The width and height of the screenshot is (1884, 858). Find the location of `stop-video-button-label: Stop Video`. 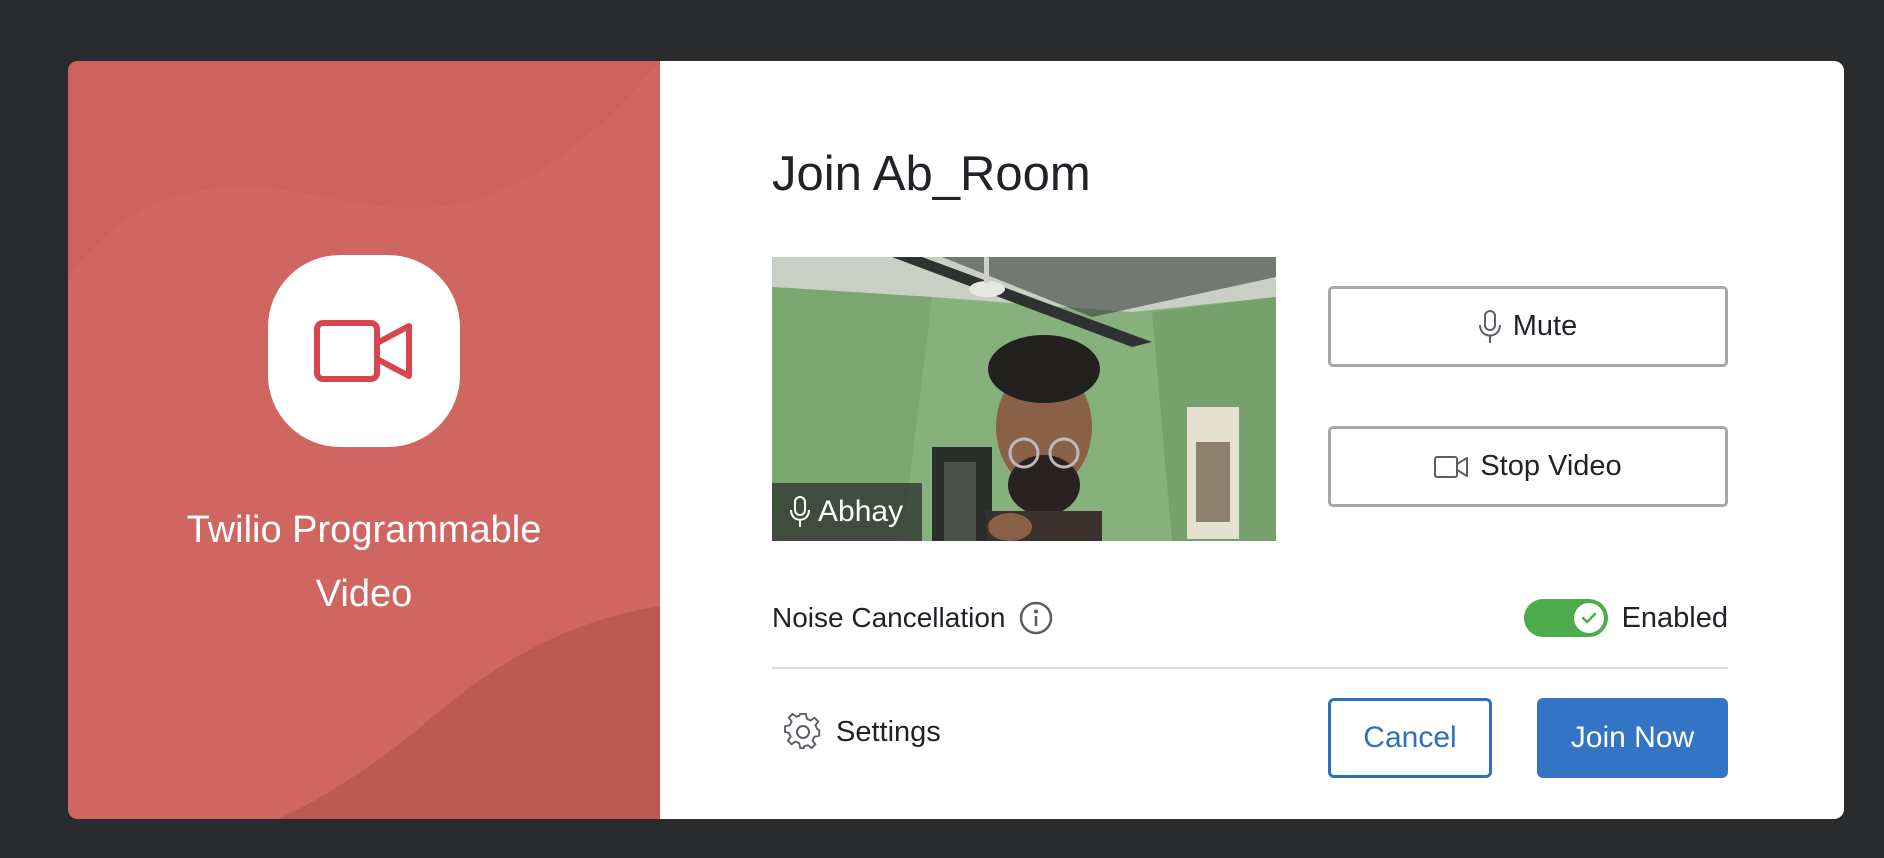

stop-video-button-label: Stop Video is located at coordinates (1551, 466).